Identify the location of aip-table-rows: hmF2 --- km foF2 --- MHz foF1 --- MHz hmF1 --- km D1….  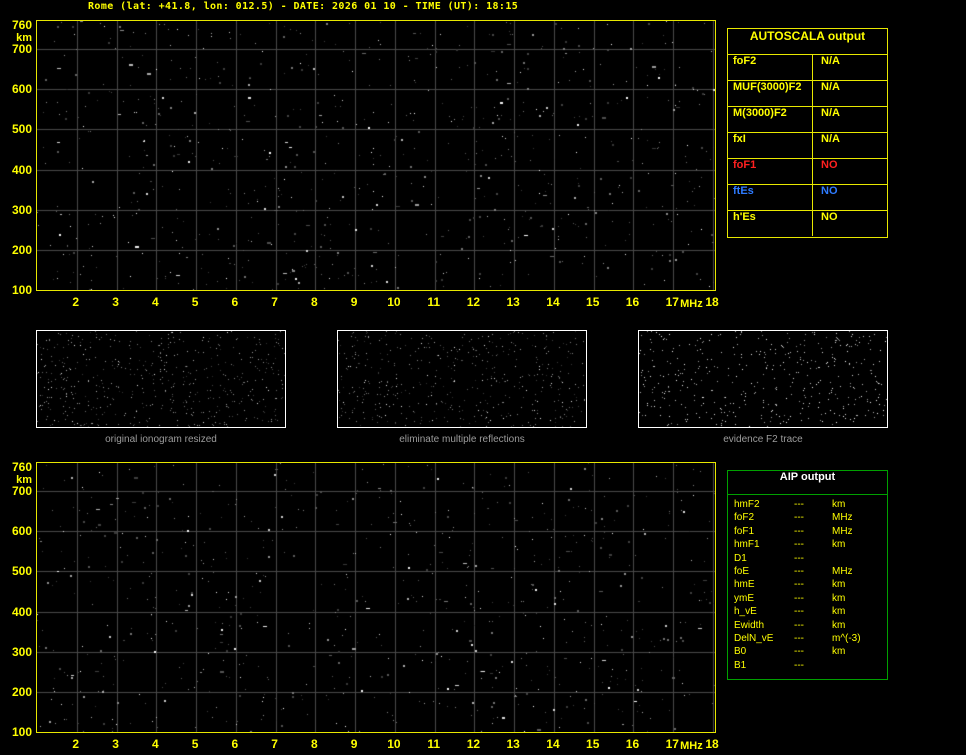
(807, 584).